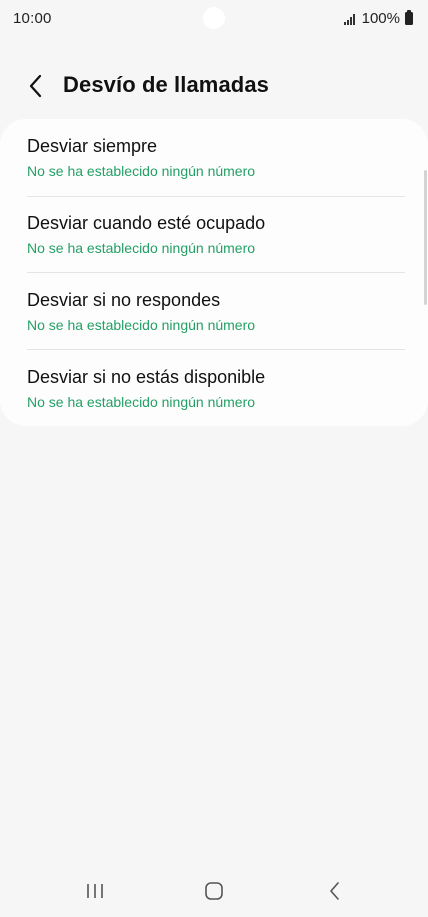  I want to click on scrollbar, so click(425, 237).